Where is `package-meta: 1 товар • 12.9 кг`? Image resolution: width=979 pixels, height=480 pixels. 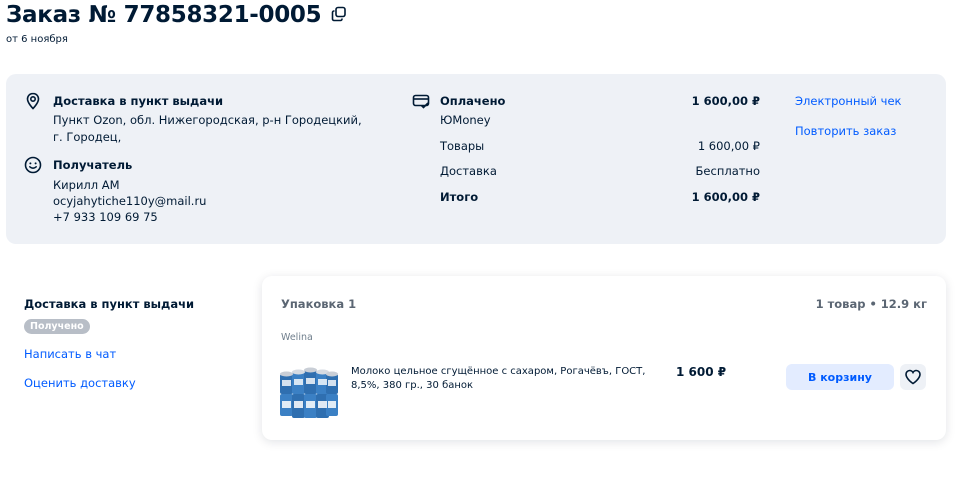 package-meta: 1 товар • 12.9 кг is located at coordinates (871, 304).